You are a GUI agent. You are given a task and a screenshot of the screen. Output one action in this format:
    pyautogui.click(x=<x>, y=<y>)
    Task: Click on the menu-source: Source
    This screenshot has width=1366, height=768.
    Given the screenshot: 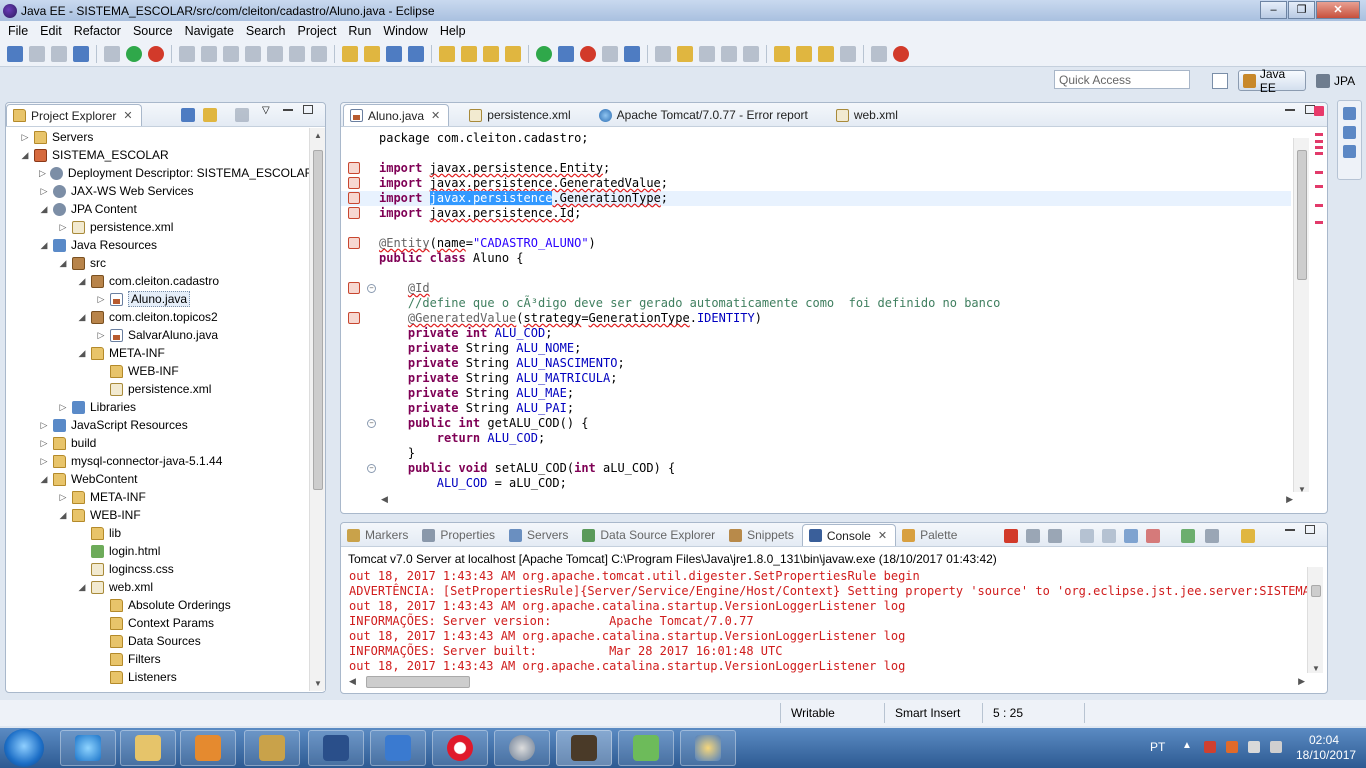 What is the action you would take?
    pyautogui.click(x=153, y=31)
    